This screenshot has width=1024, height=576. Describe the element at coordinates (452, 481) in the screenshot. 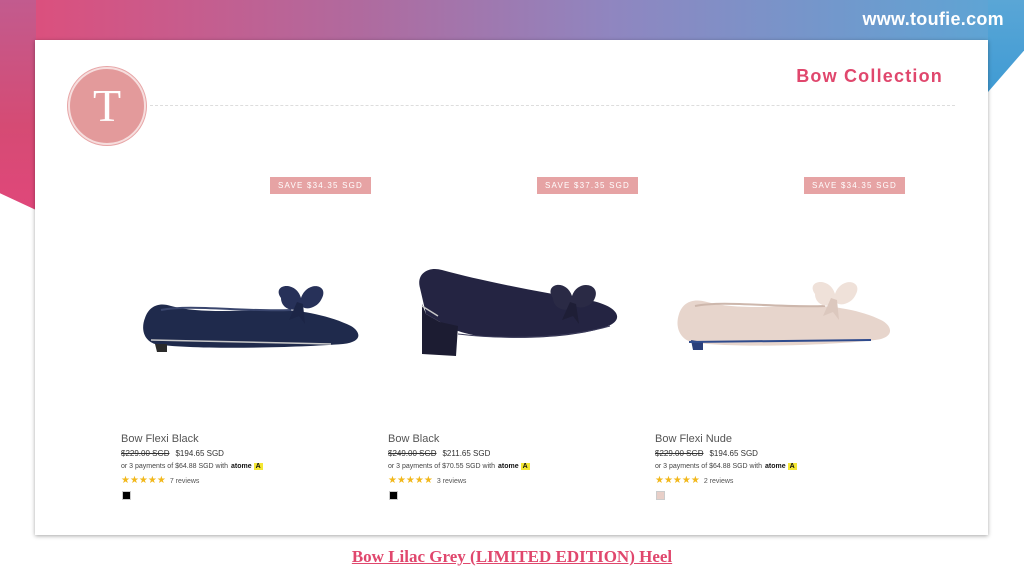

I see `review-count: 3 reviews` at that location.